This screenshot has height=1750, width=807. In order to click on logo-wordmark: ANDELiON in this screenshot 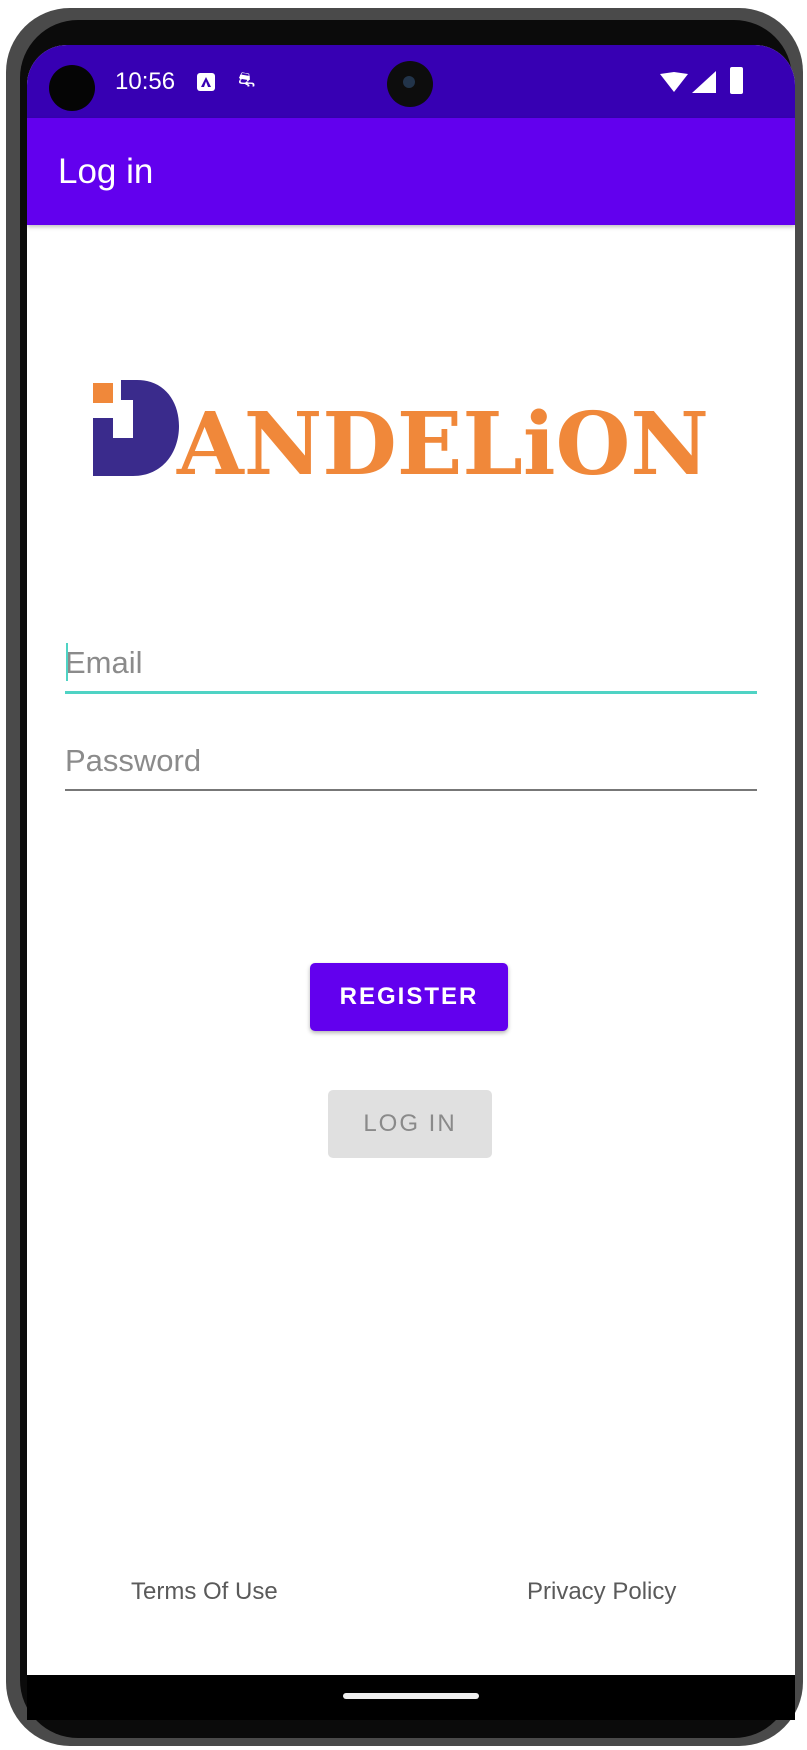, I will do `click(442, 437)`.